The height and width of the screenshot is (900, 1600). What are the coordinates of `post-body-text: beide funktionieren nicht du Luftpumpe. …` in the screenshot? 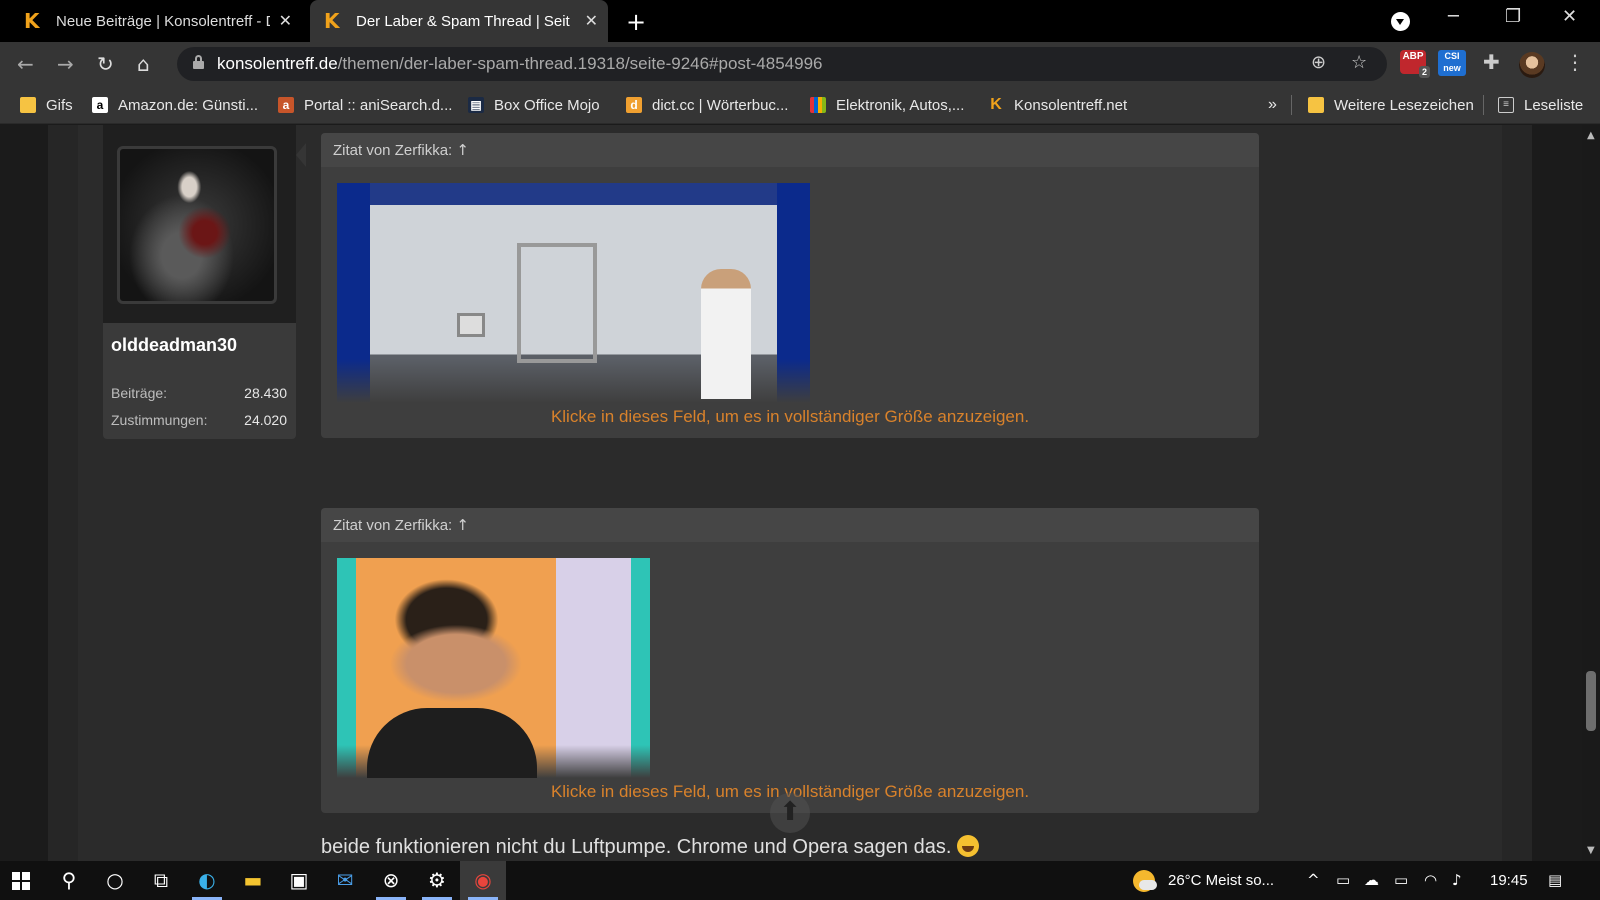 It's located at (650, 847).